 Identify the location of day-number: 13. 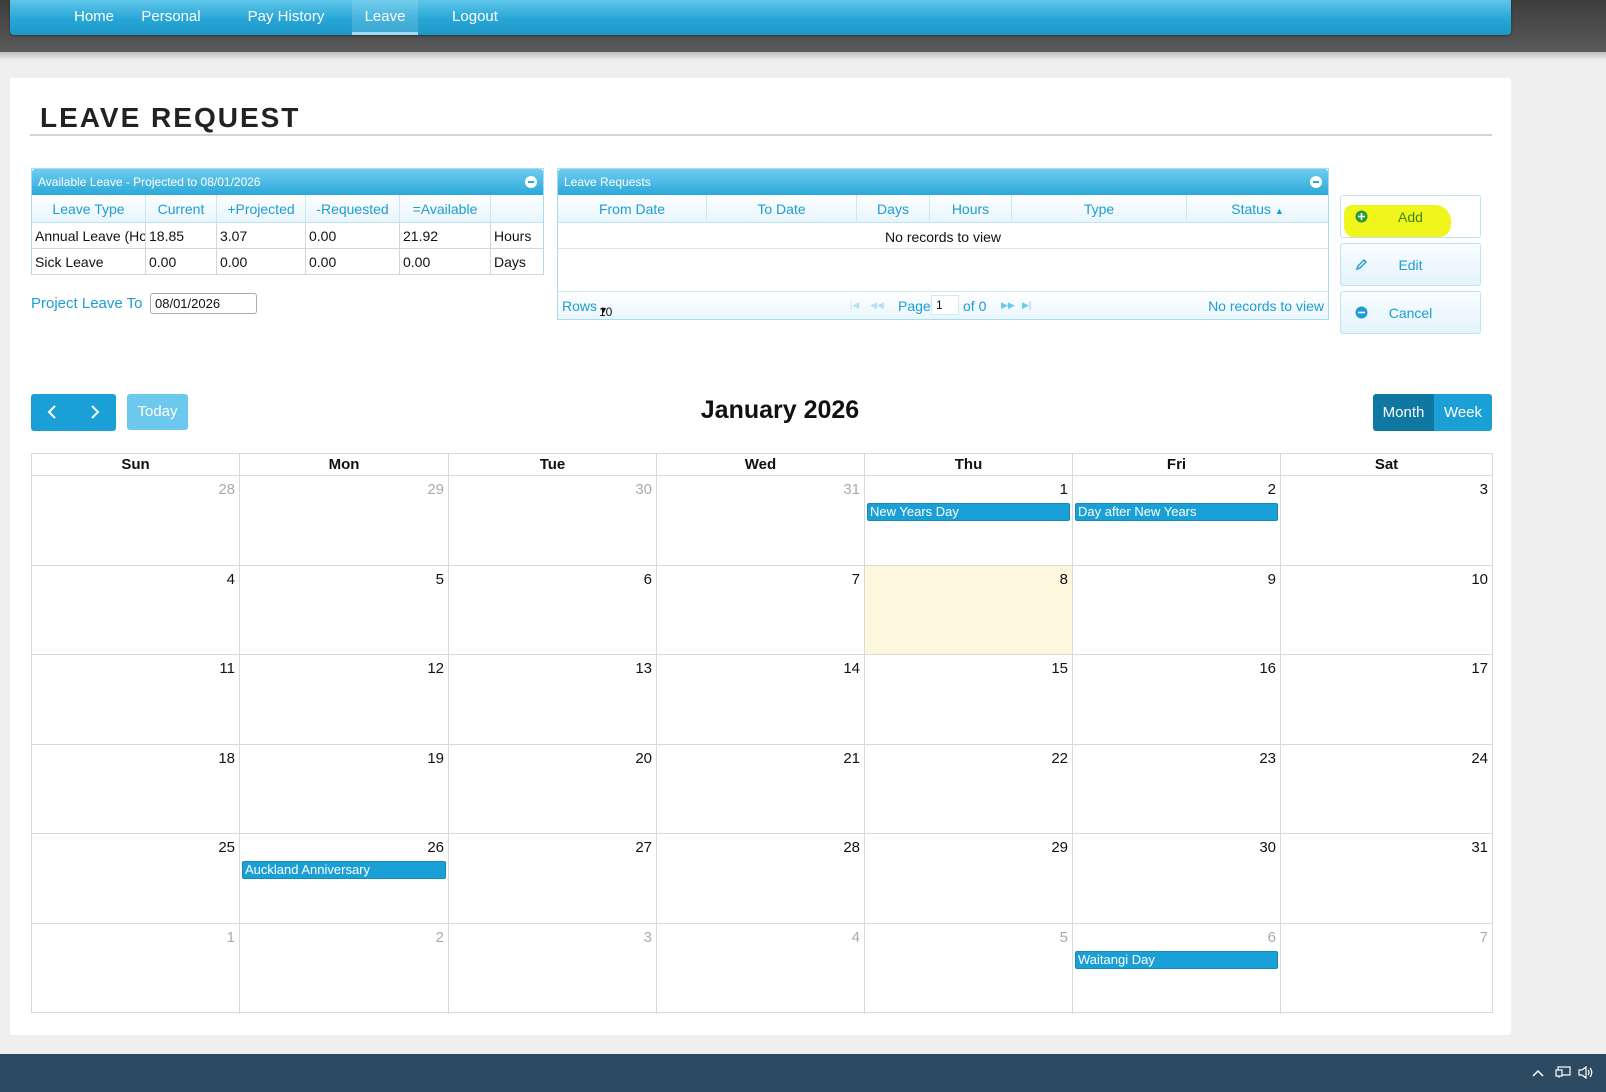
(643, 669).